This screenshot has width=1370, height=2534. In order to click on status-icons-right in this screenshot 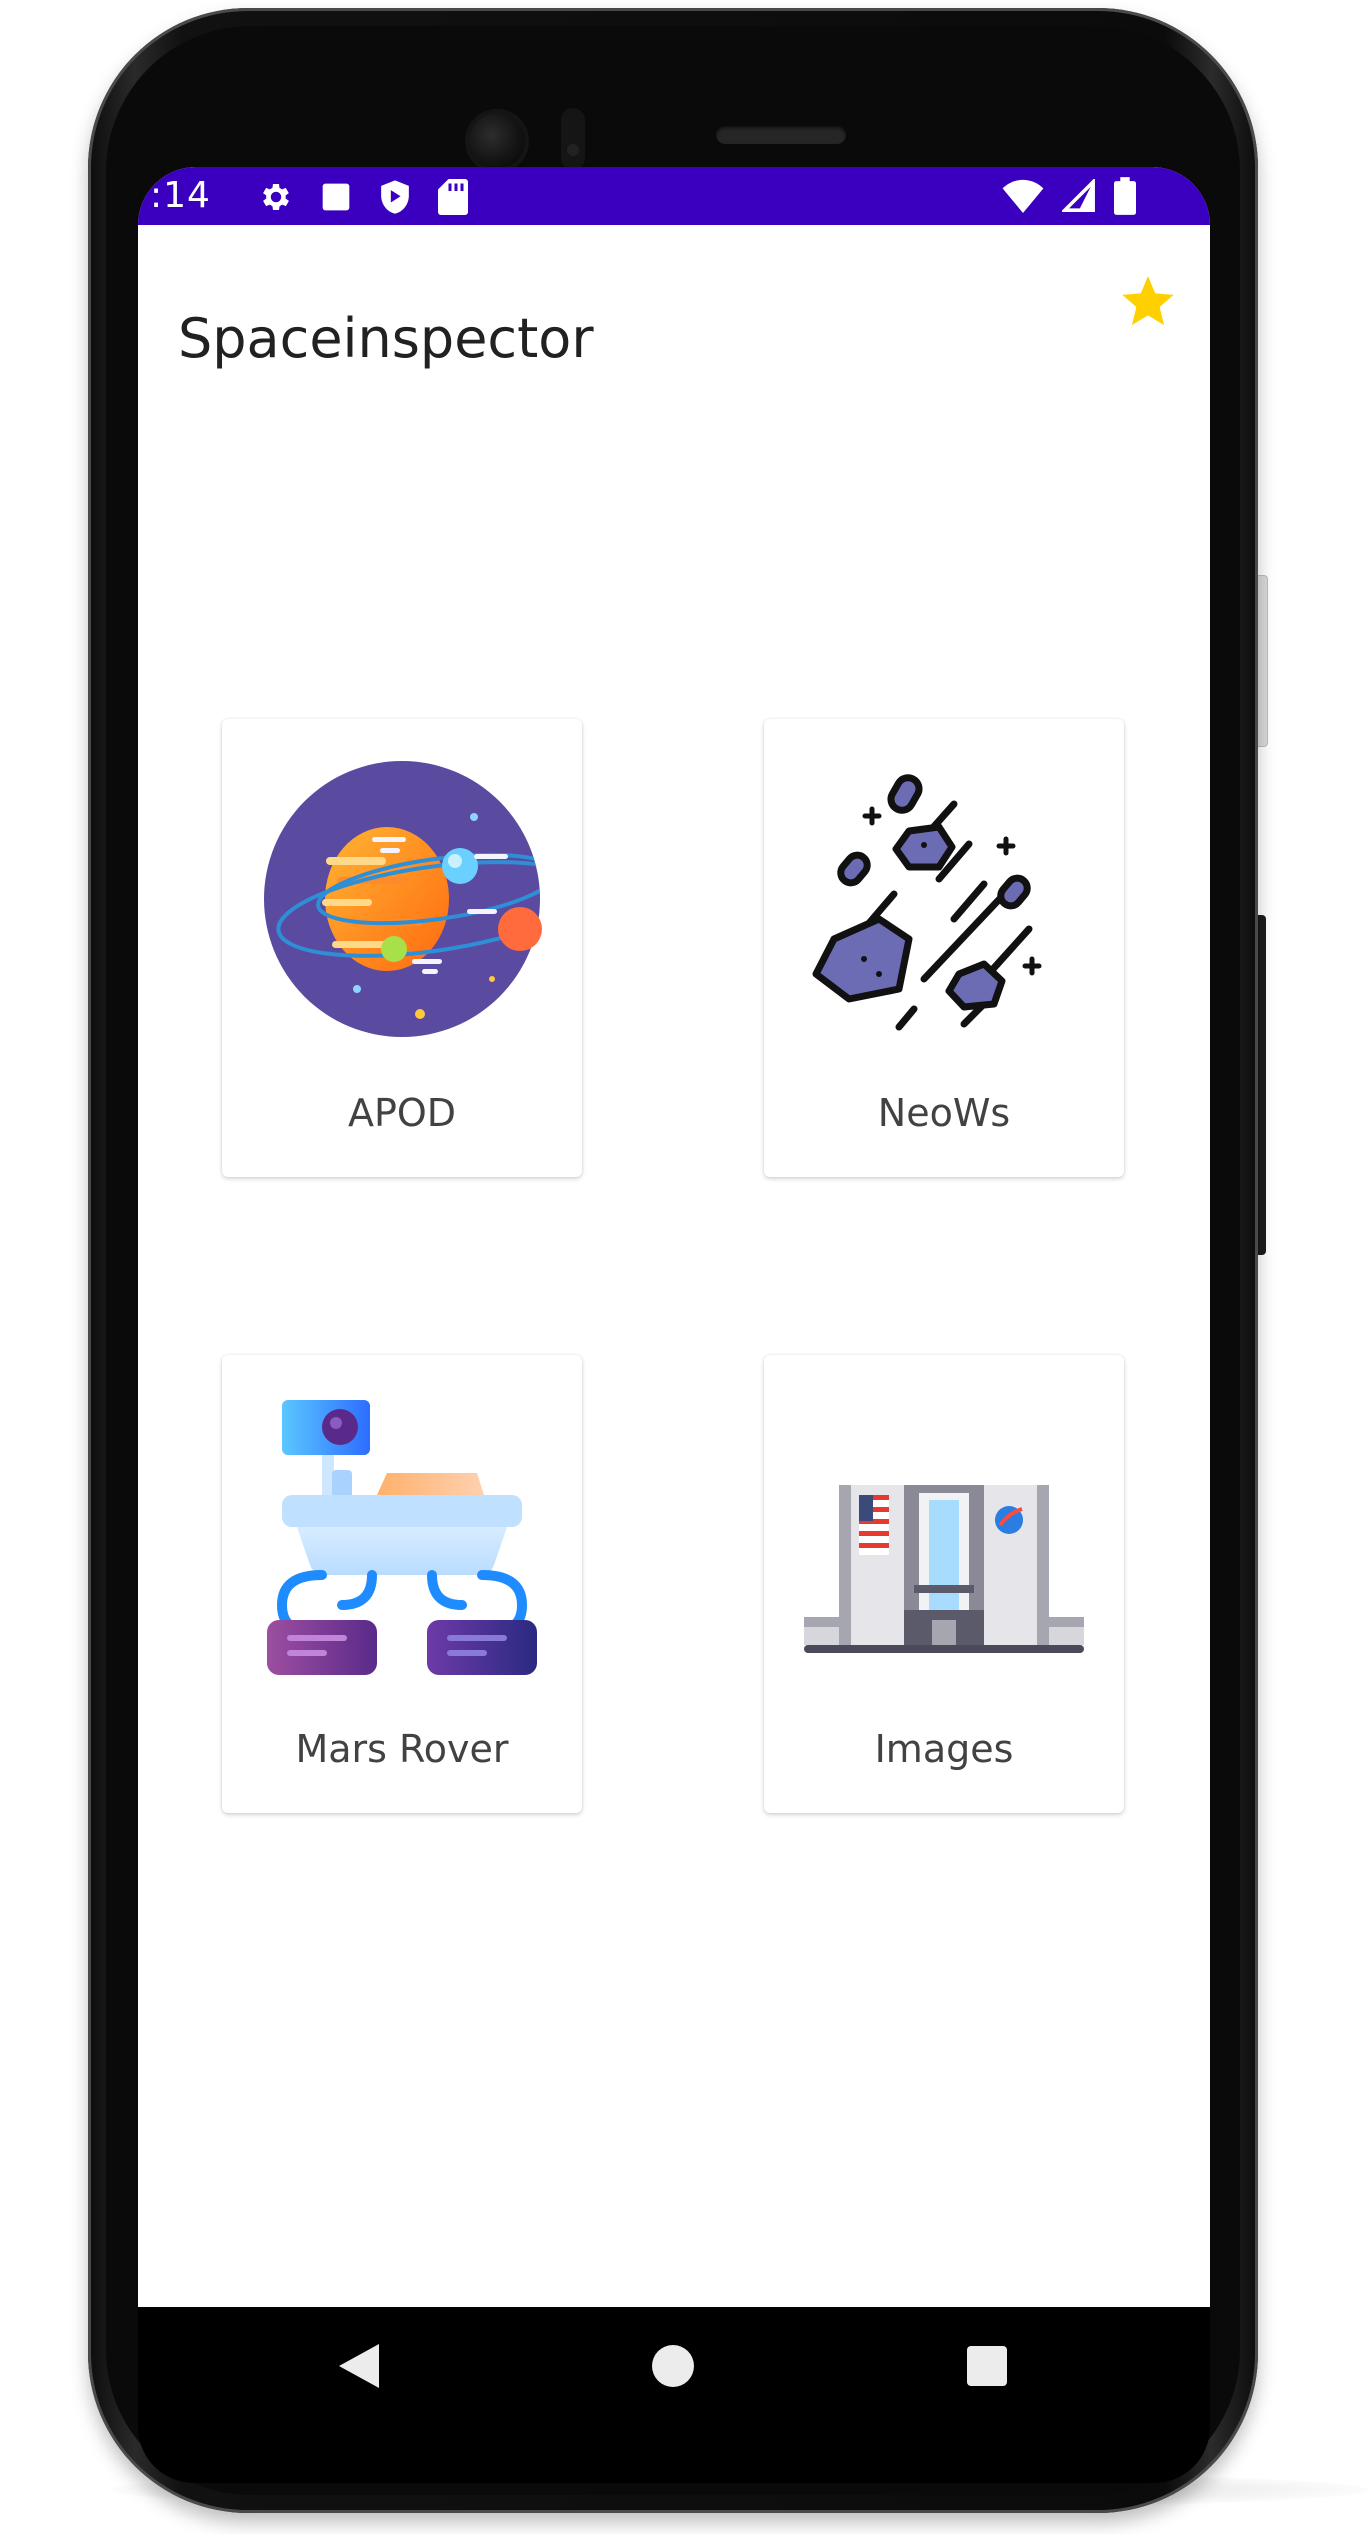, I will do `click(1069, 196)`.